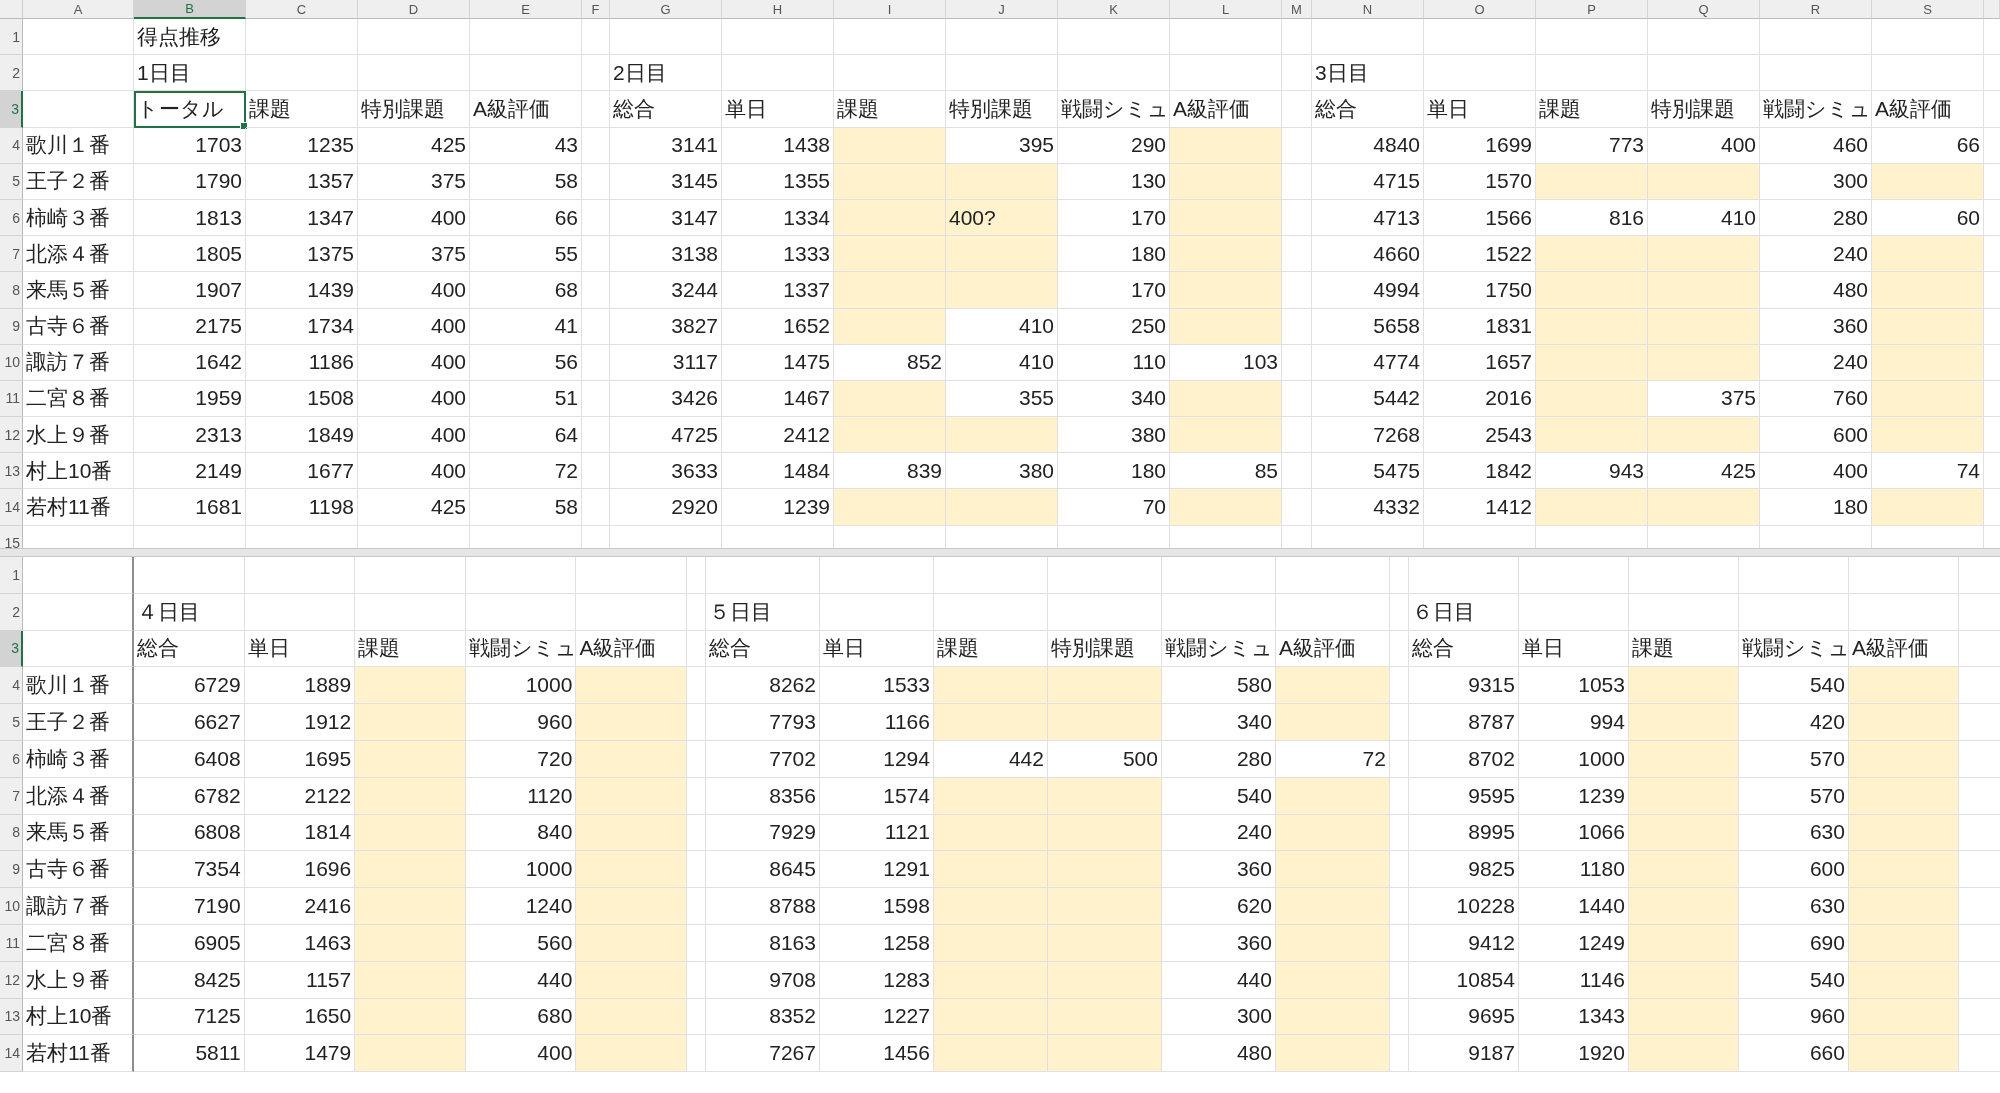 The width and height of the screenshot is (2000, 1093). I want to click on table-cell: 55, so click(526, 254).